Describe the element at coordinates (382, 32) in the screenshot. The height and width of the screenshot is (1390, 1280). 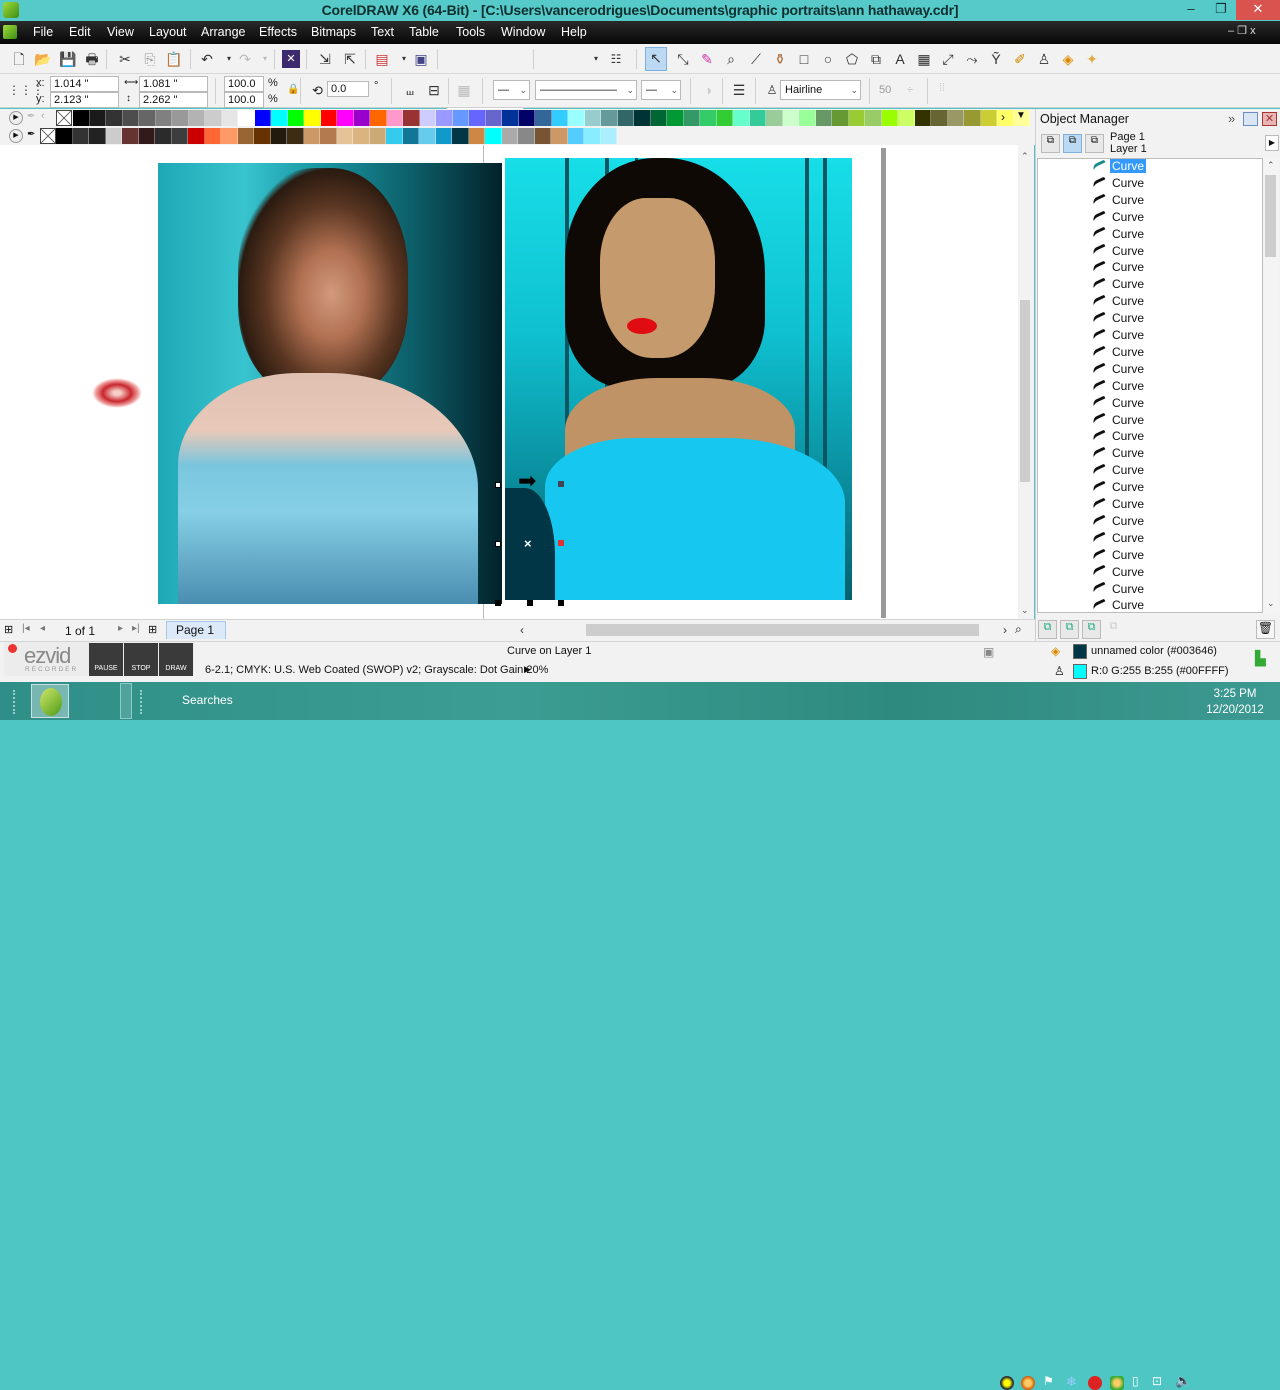
I see `menu-text: Text` at that location.